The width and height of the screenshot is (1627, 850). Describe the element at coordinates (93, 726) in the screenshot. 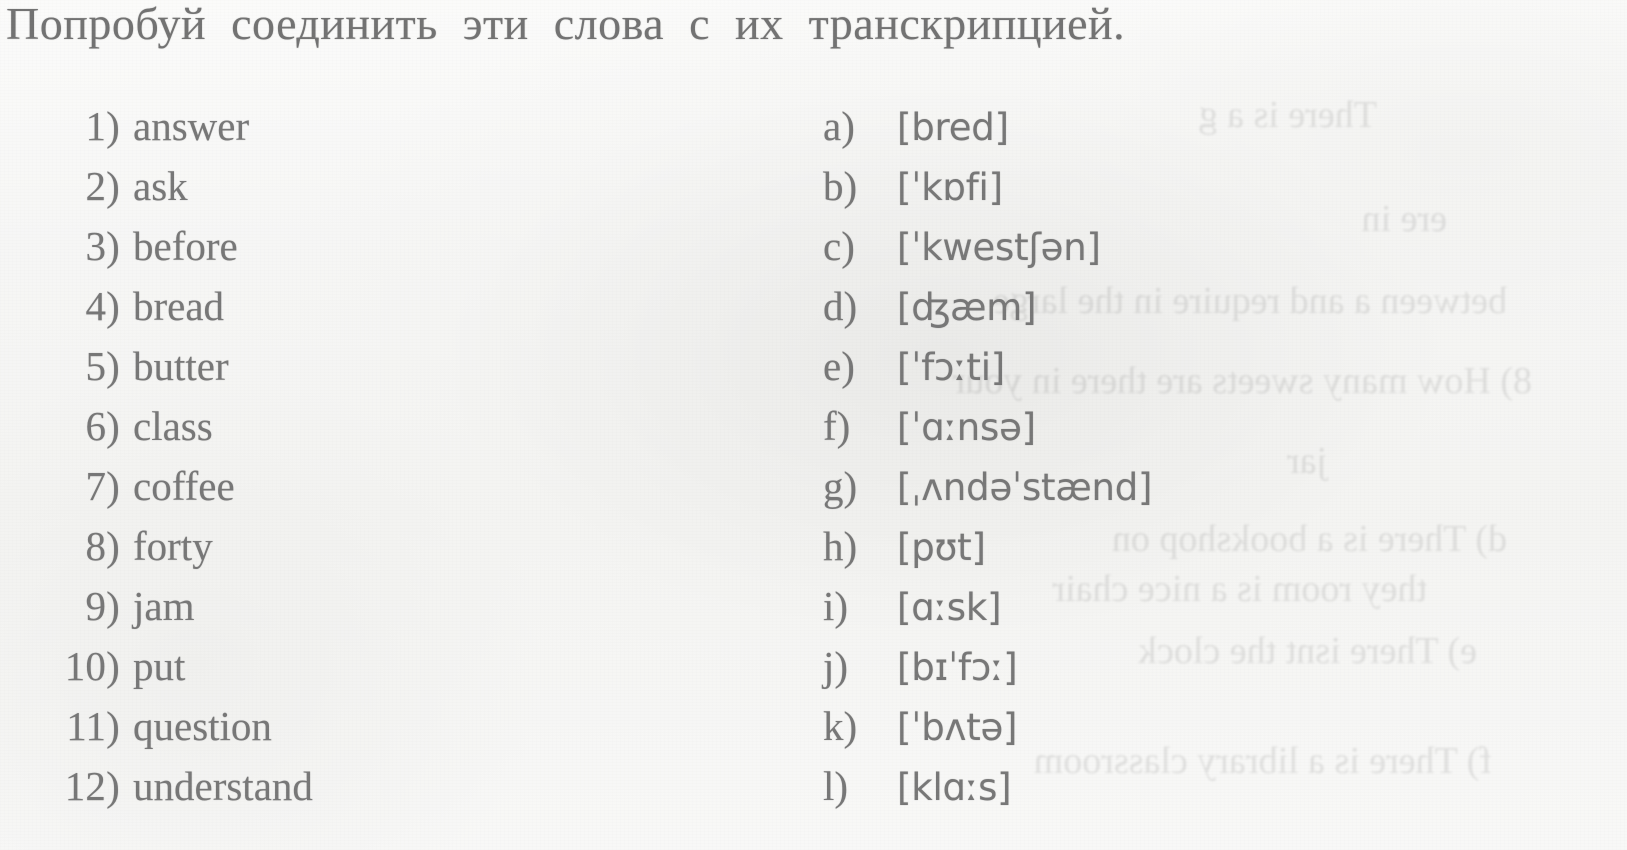

I see `word-item-marker: 11)` at that location.